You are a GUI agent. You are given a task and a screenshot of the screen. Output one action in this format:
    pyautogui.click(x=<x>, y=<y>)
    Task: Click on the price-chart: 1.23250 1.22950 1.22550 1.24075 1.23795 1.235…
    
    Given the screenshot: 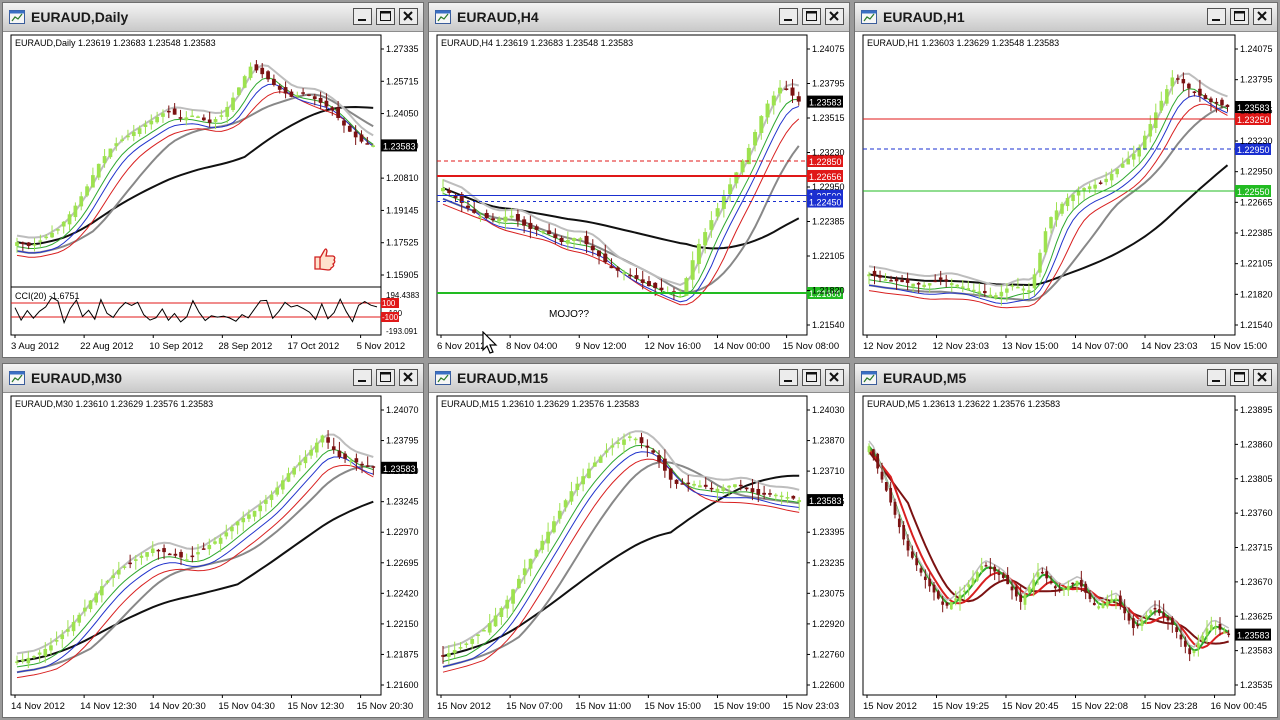 What is the action you would take?
    pyautogui.click(x=1066, y=194)
    